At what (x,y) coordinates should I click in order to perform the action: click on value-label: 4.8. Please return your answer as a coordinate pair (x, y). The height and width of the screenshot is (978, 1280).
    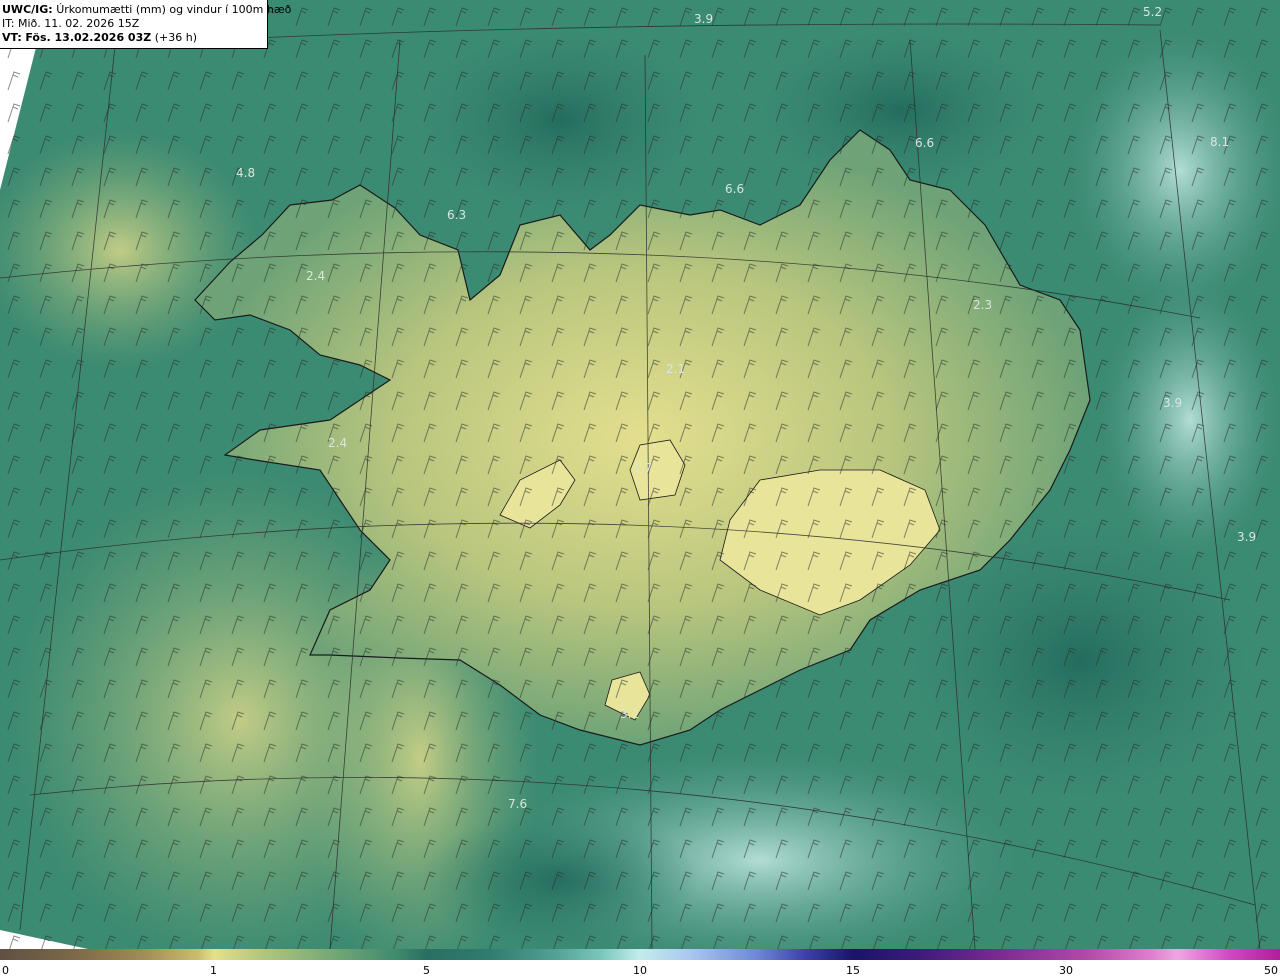
    Looking at the image, I should click on (245, 173).